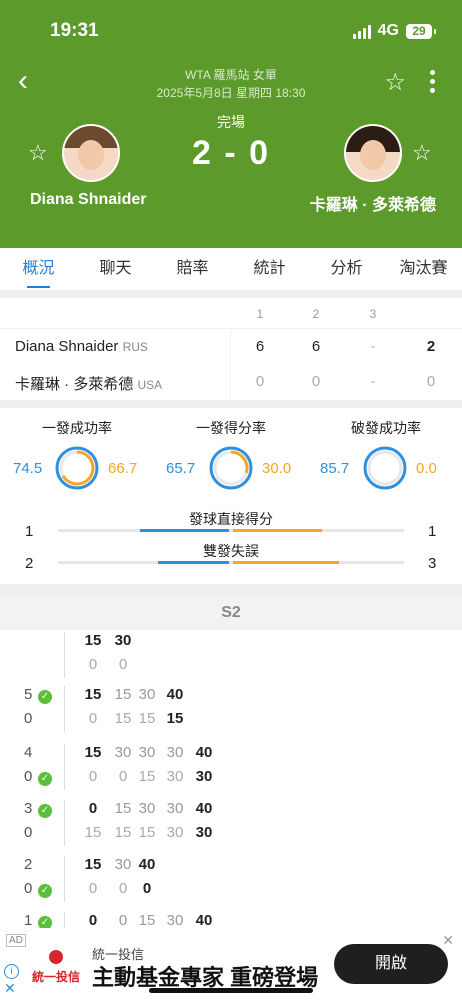  What do you see at coordinates (426, 468) in the screenshot?
I see `stat-break-conversion-p2: 0.0` at bounding box center [426, 468].